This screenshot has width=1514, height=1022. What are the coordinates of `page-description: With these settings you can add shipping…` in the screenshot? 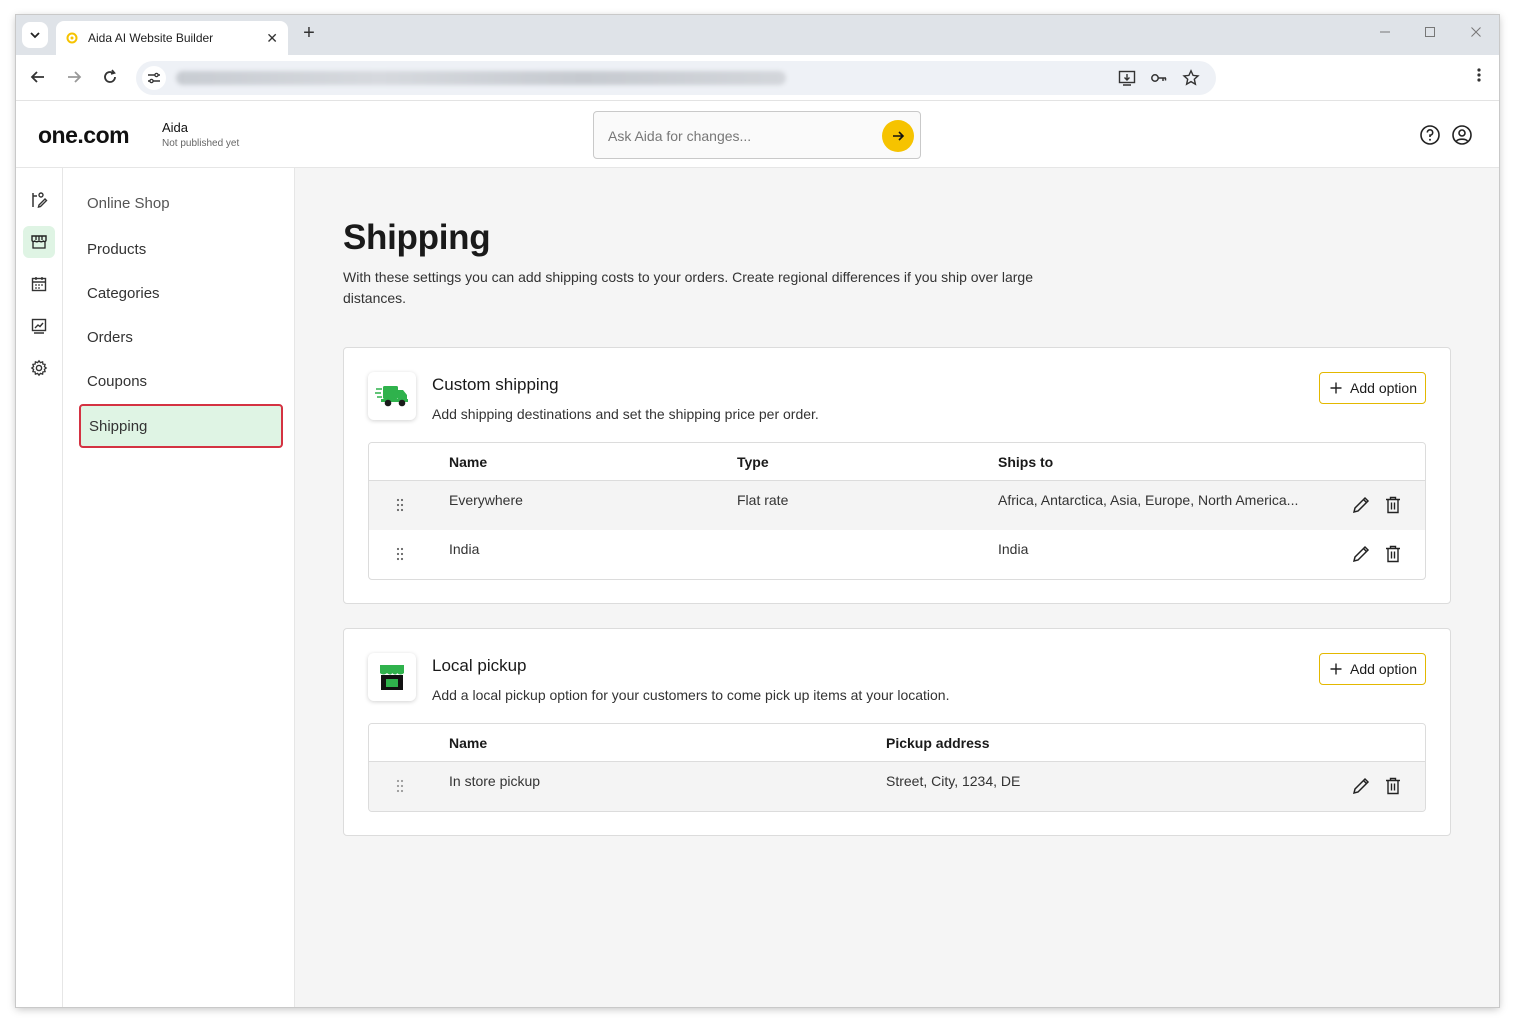 It's located at (688, 287).